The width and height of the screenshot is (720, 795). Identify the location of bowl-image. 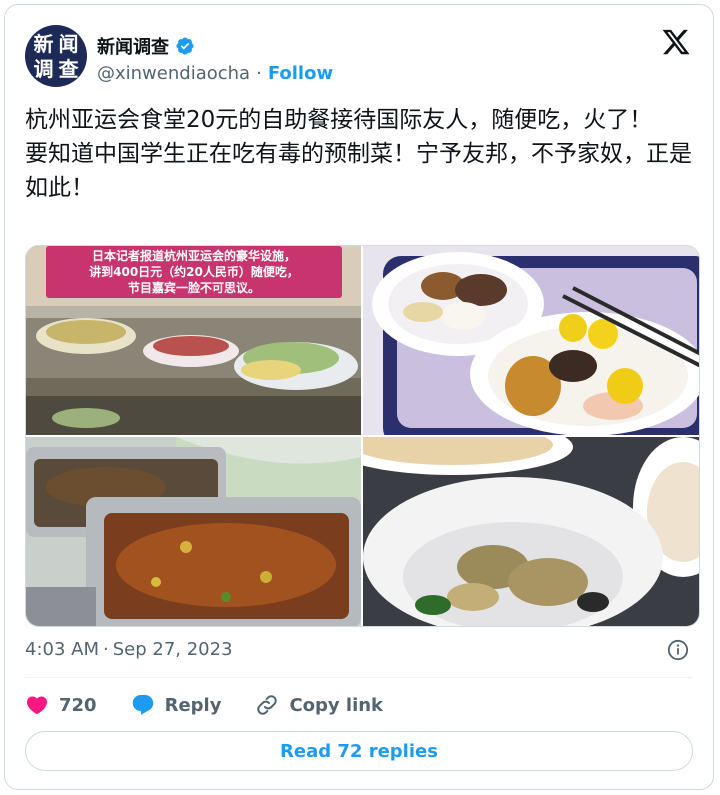
(531, 531).